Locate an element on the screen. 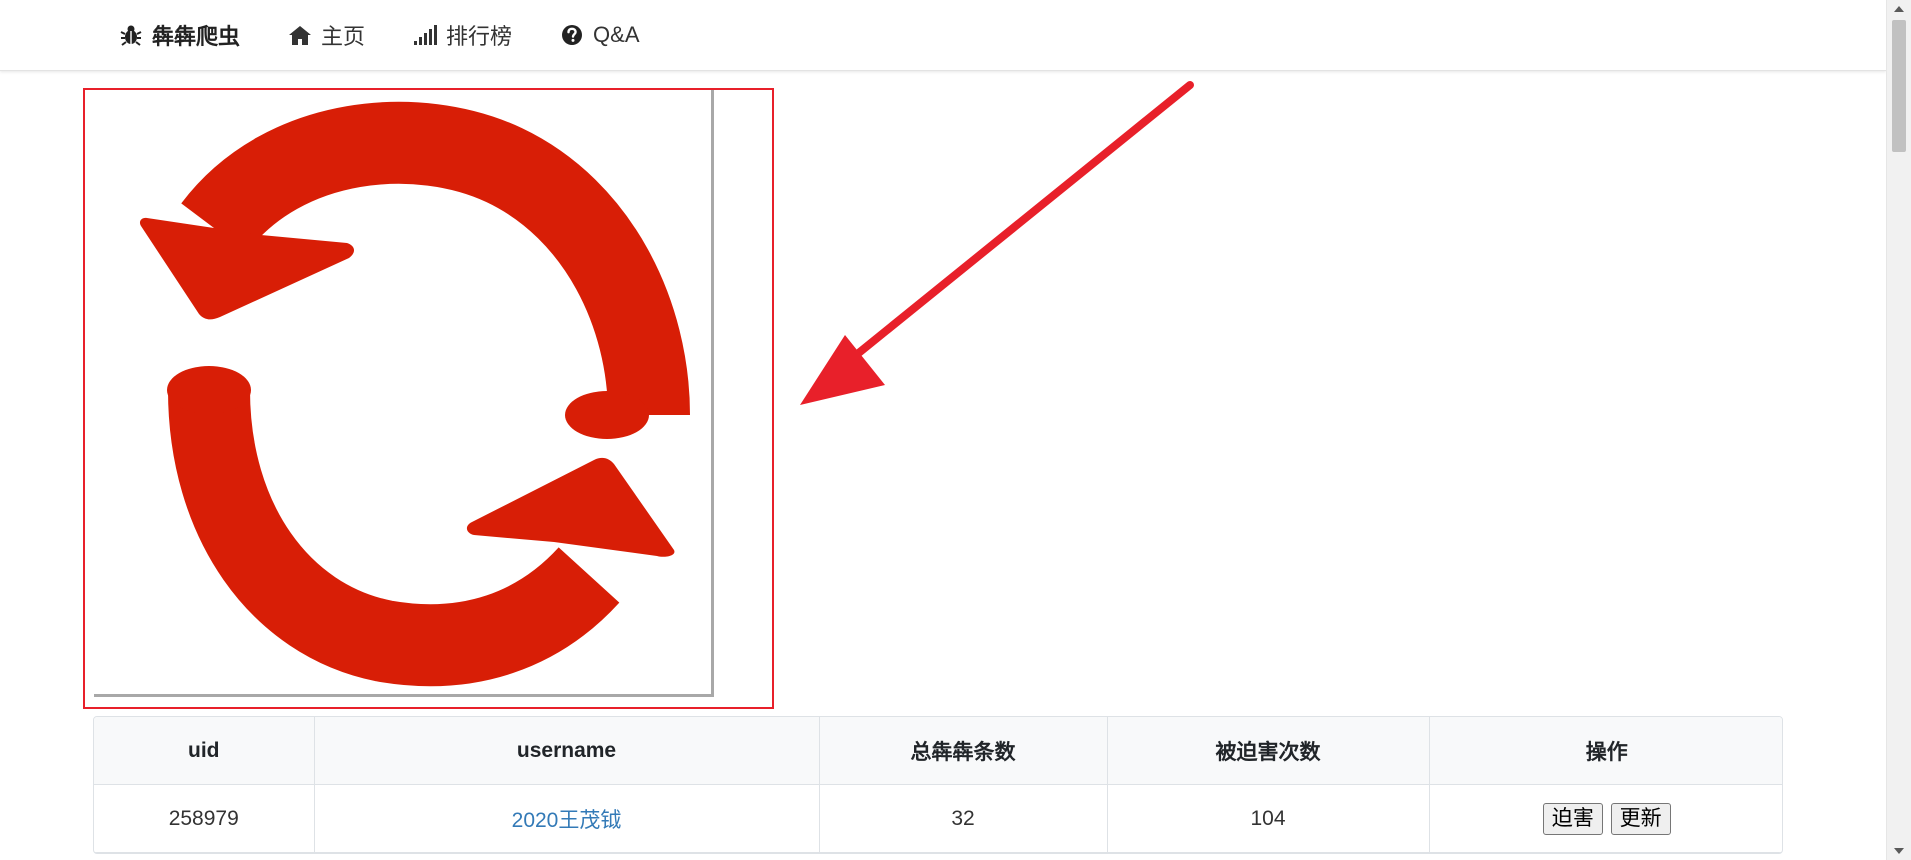 This screenshot has width=1911, height=860. question-circle-icon is located at coordinates (572, 35).